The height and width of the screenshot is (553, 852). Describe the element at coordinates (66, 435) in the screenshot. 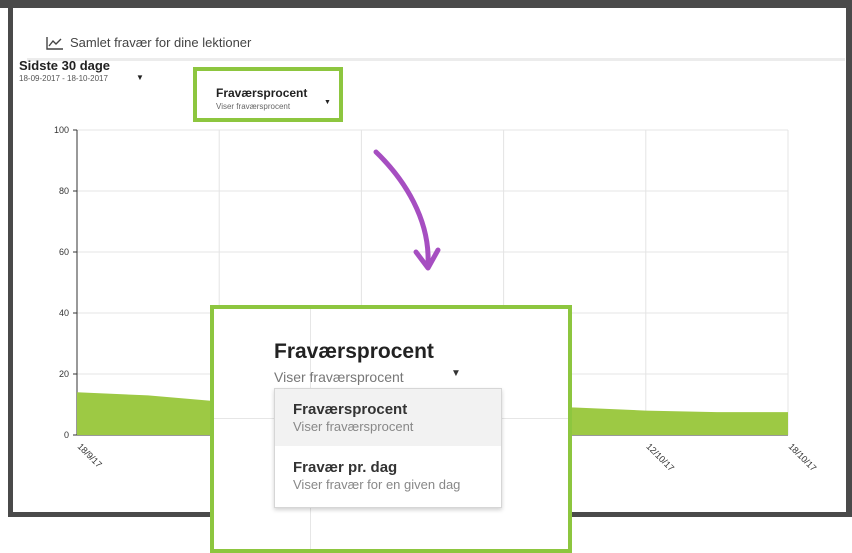

I see `y-tick-label: 0` at that location.